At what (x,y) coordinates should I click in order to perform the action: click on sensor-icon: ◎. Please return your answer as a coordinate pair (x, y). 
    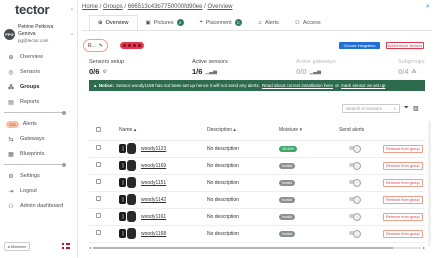
    Looking at the image, I should click on (11, 72).